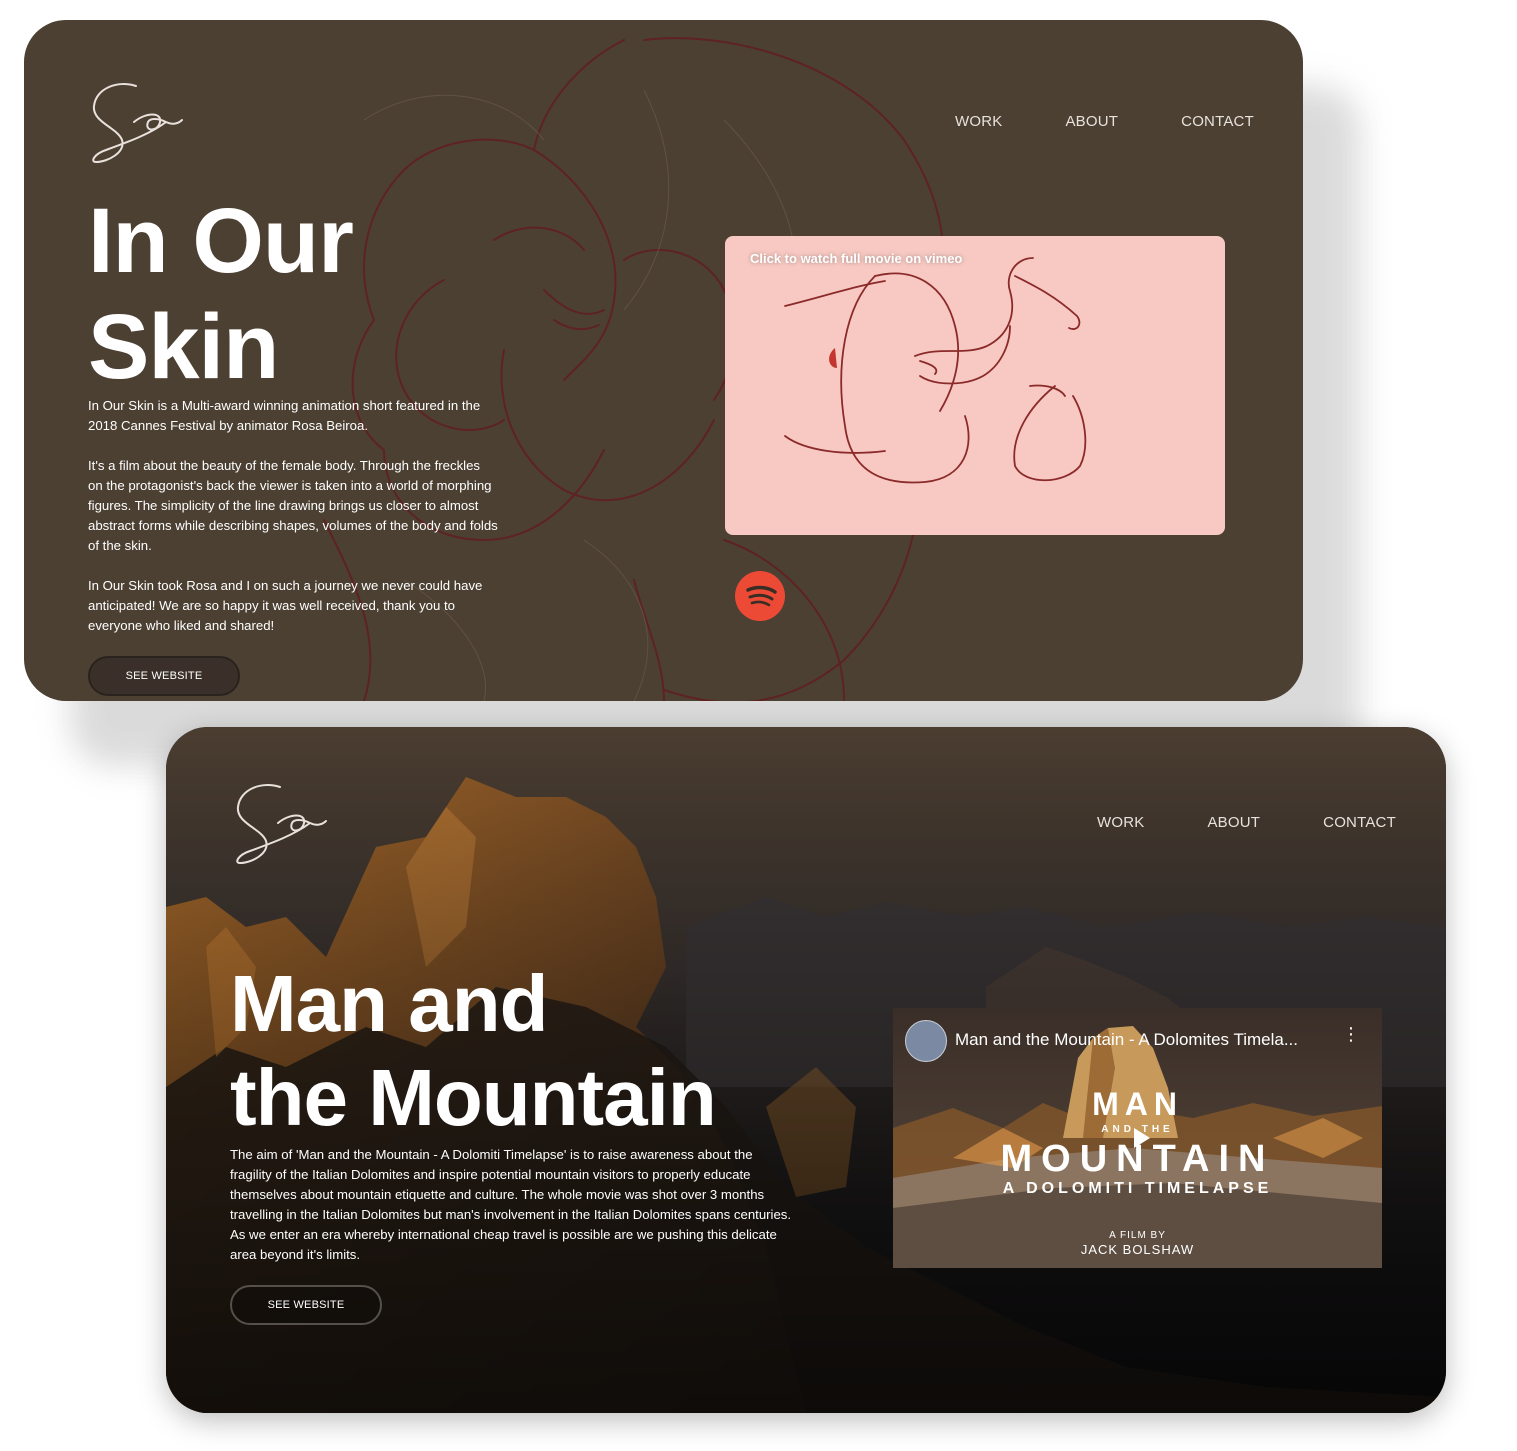 The height and width of the screenshot is (1451, 1517). Describe the element at coordinates (1137, 1235) in the screenshot. I see `thumb-film-by: A FILM BY` at that location.